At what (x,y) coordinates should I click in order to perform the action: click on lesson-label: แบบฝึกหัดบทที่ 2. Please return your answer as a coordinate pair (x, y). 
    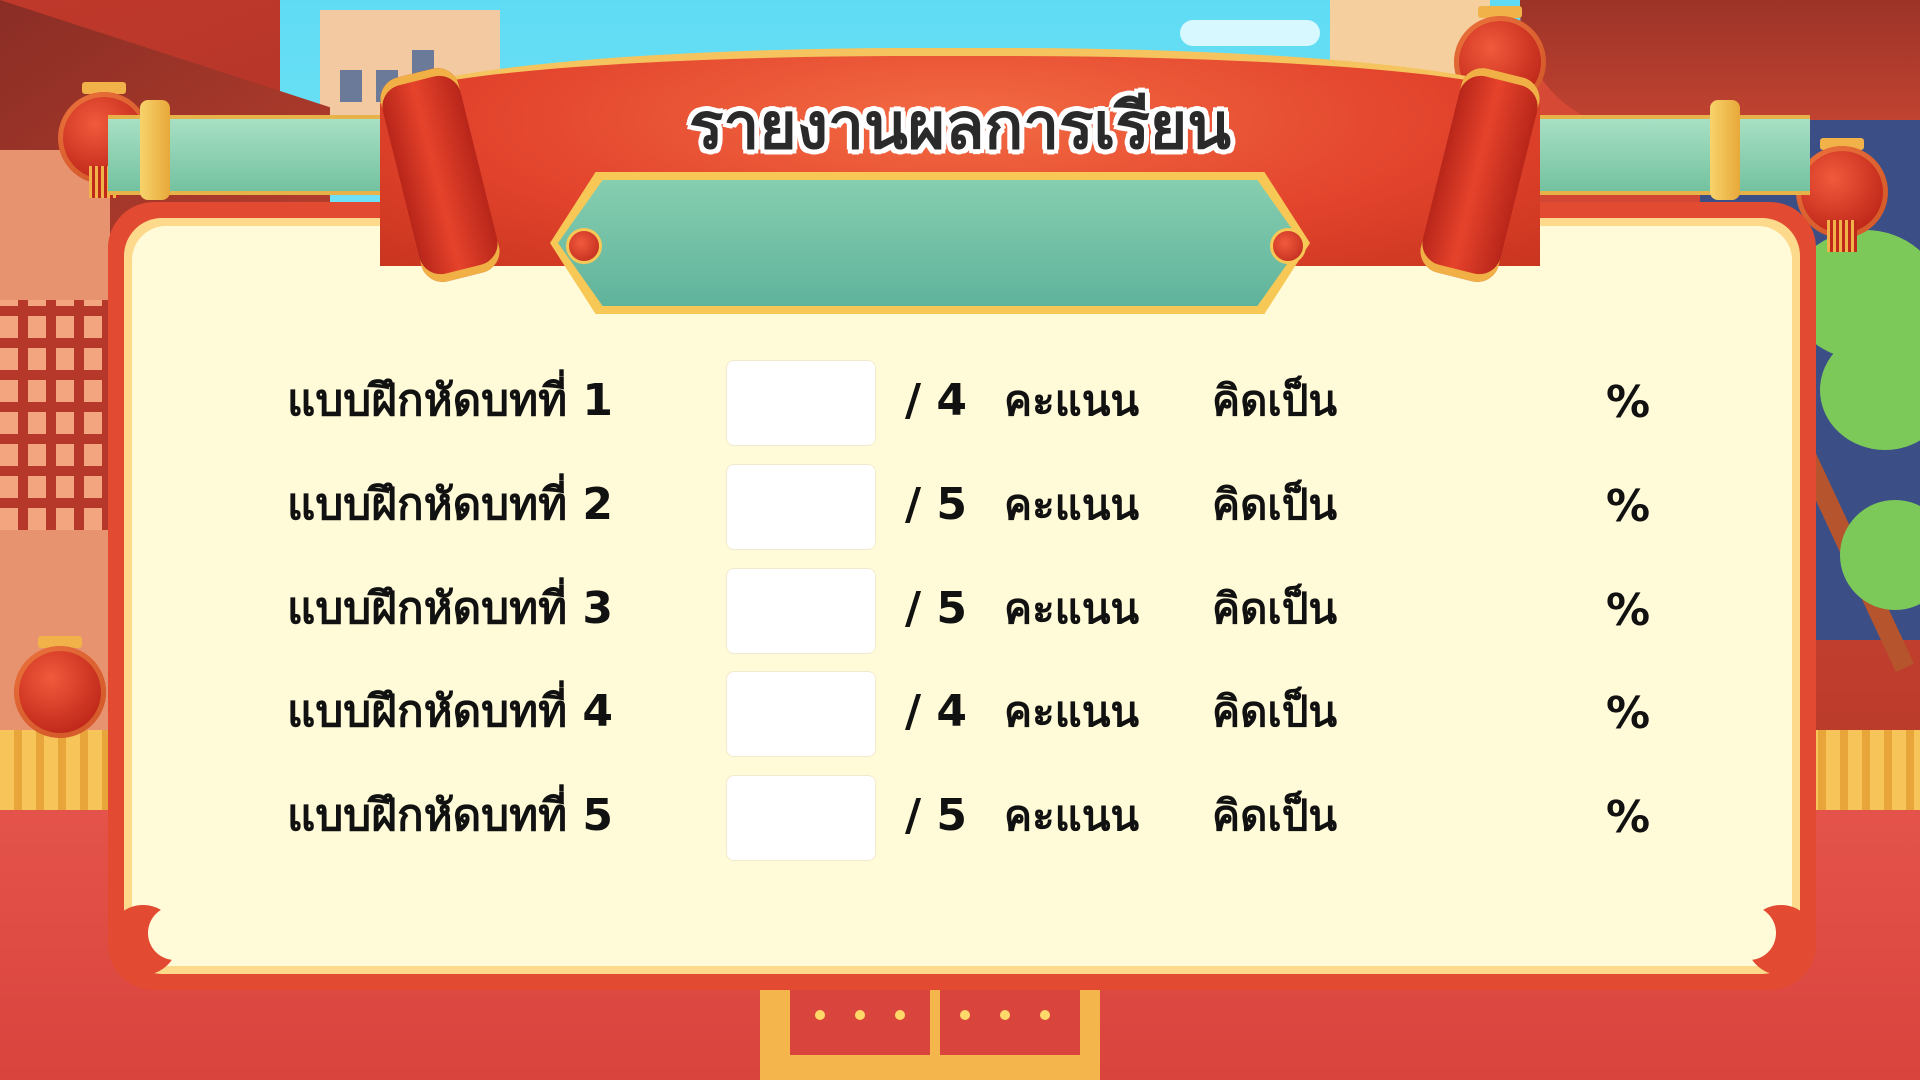
    Looking at the image, I should click on (450, 504).